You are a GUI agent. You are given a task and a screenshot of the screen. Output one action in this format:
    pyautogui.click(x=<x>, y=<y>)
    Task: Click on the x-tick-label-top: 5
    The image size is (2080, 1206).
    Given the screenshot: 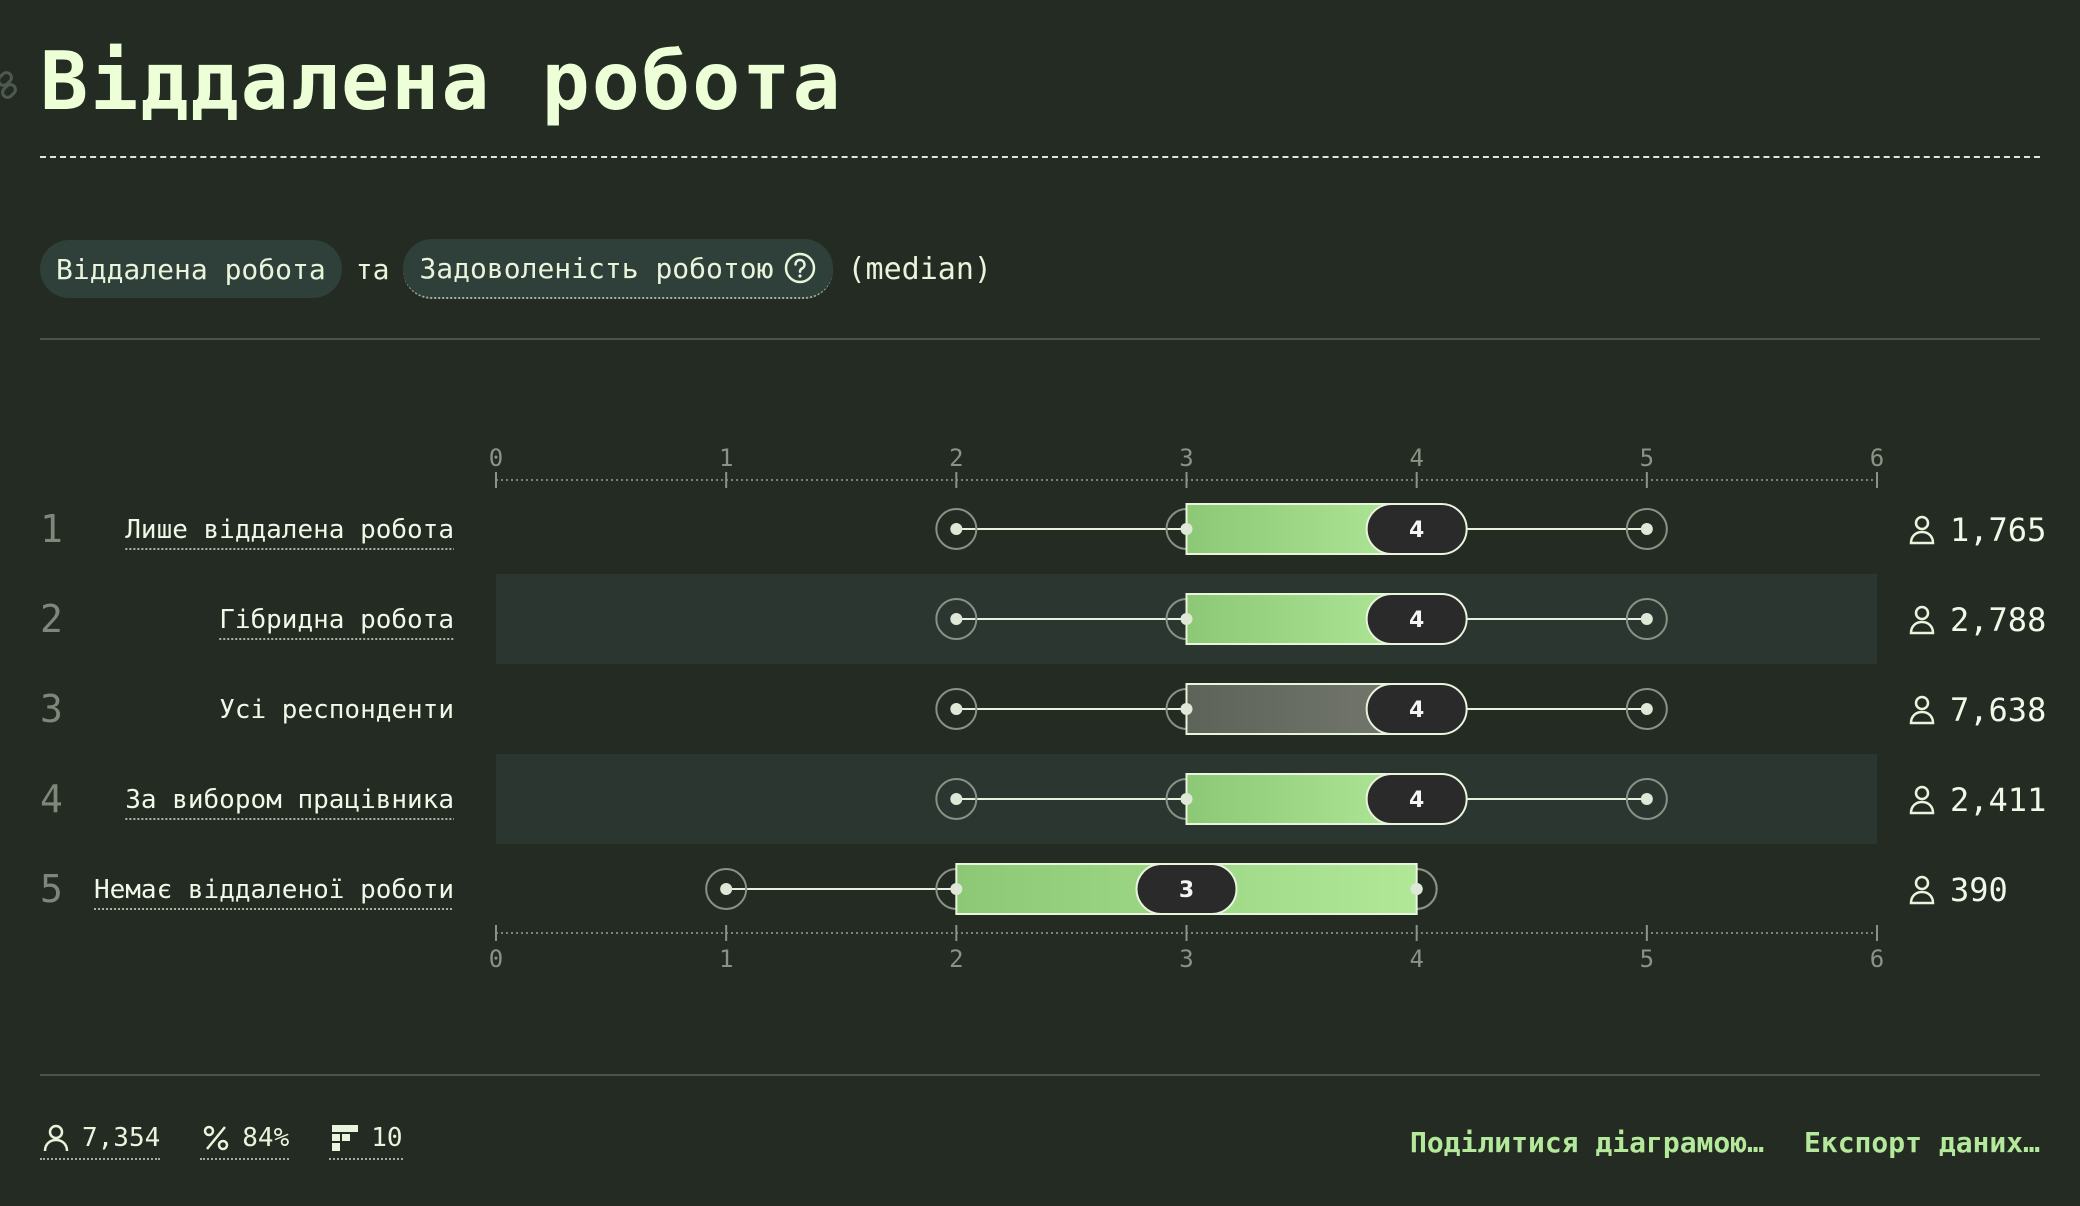 What is the action you would take?
    pyautogui.click(x=1647, y=458)
    